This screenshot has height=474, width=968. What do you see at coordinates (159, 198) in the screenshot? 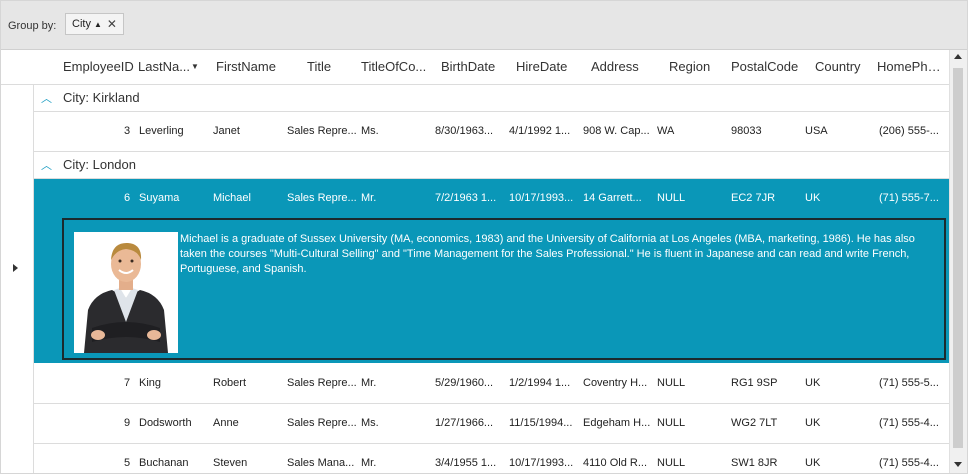
I see `cell-lastname: Suyama` at bounding box center [159, 198].